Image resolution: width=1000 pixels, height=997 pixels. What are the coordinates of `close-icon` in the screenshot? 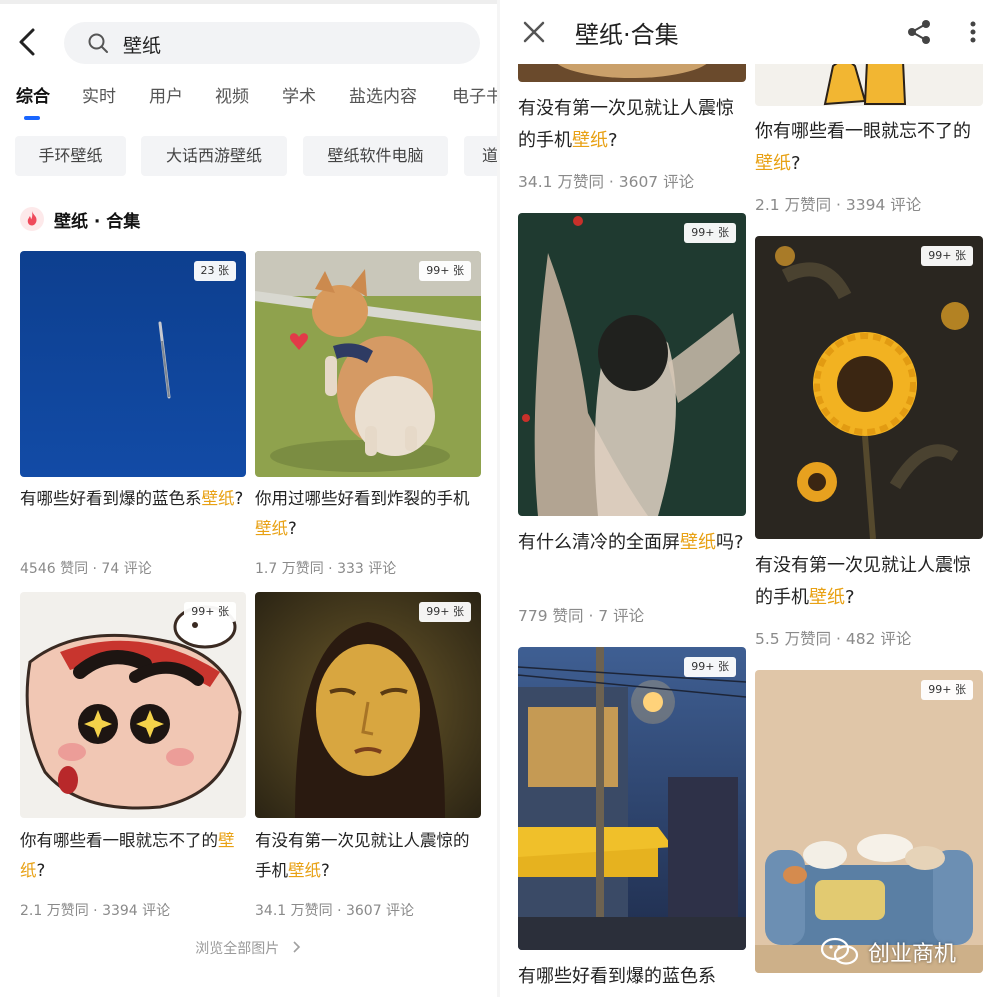 It's located at (534, 32).